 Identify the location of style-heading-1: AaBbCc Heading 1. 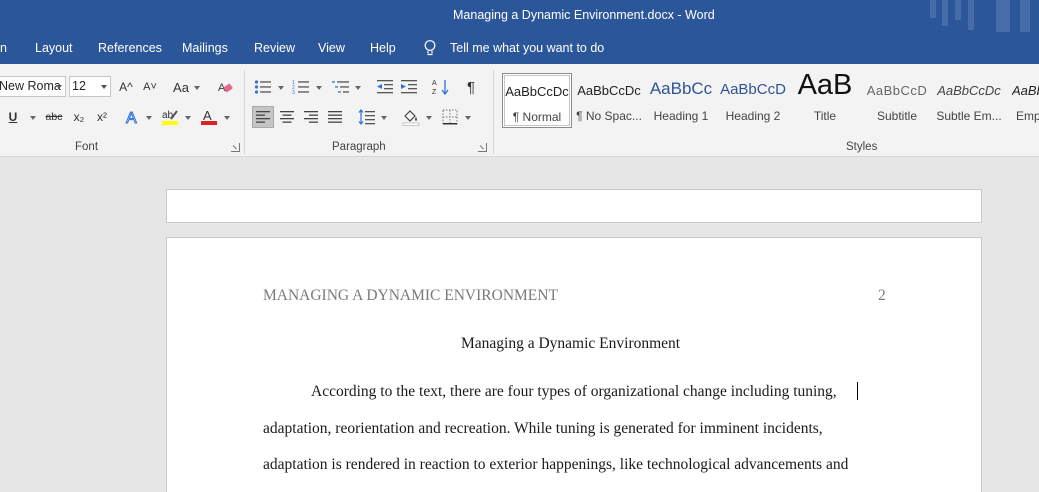
(681, 100).